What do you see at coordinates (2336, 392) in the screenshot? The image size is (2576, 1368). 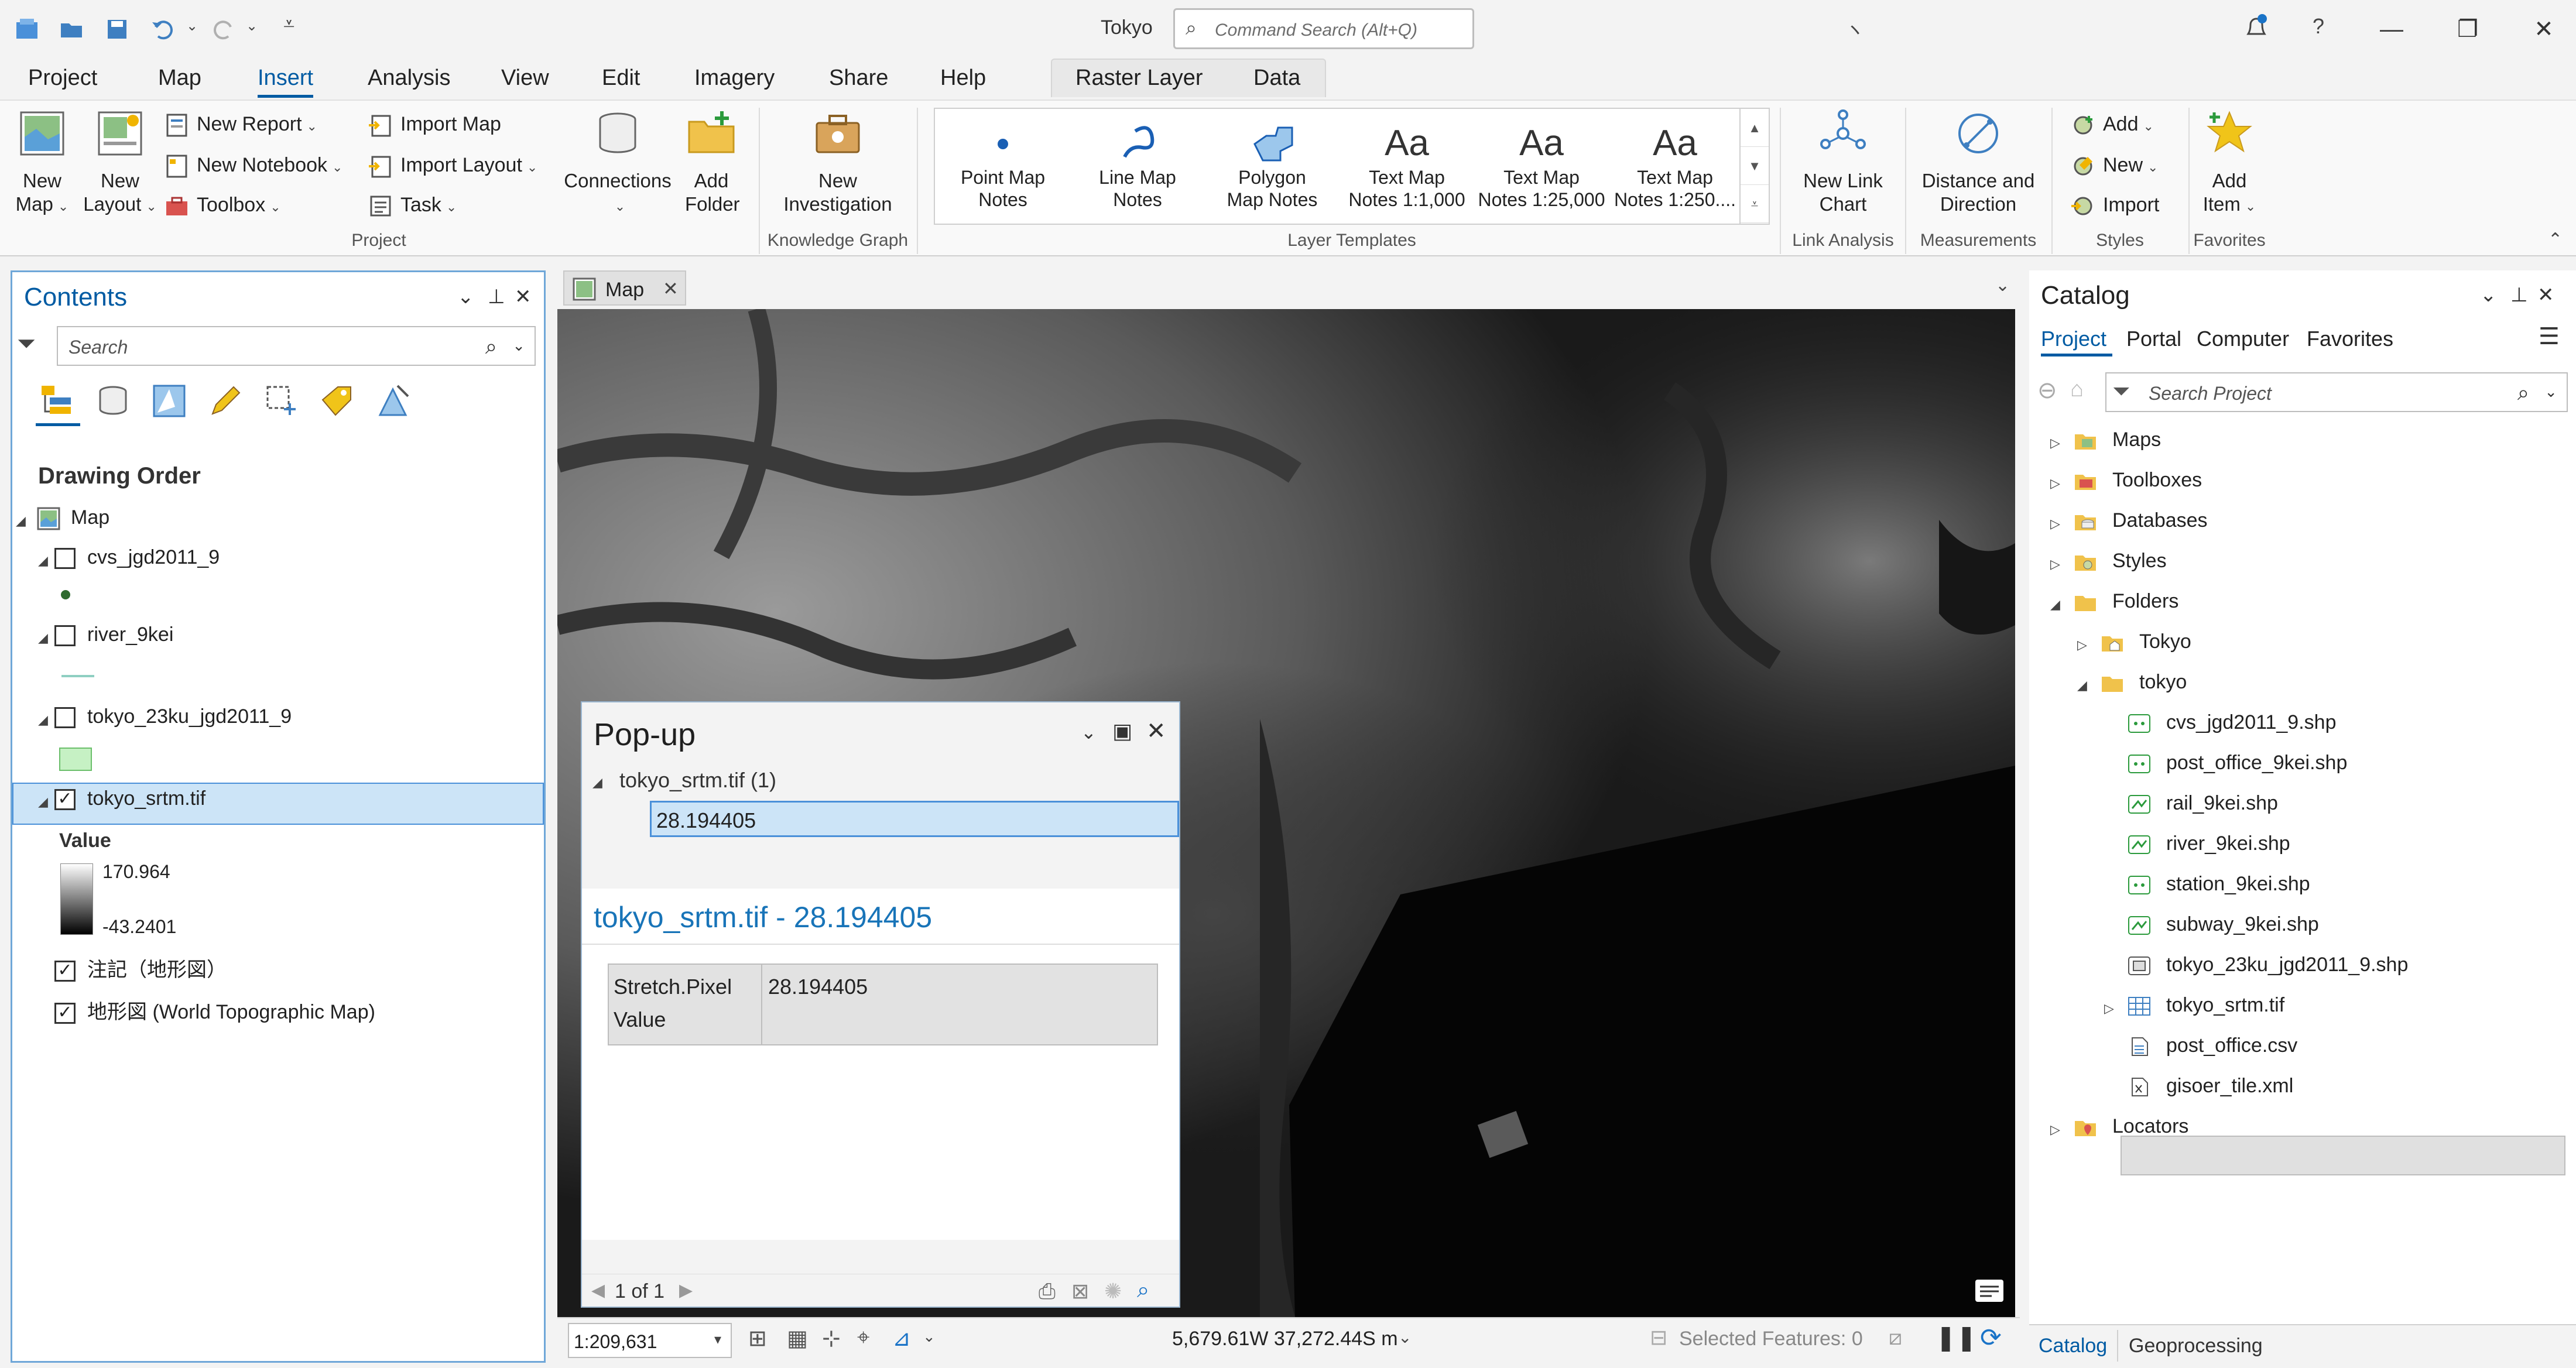 I see `catalog-search-input: ⏷ Search Project ⌕ ⌄` at bounding box center [2336, 392].